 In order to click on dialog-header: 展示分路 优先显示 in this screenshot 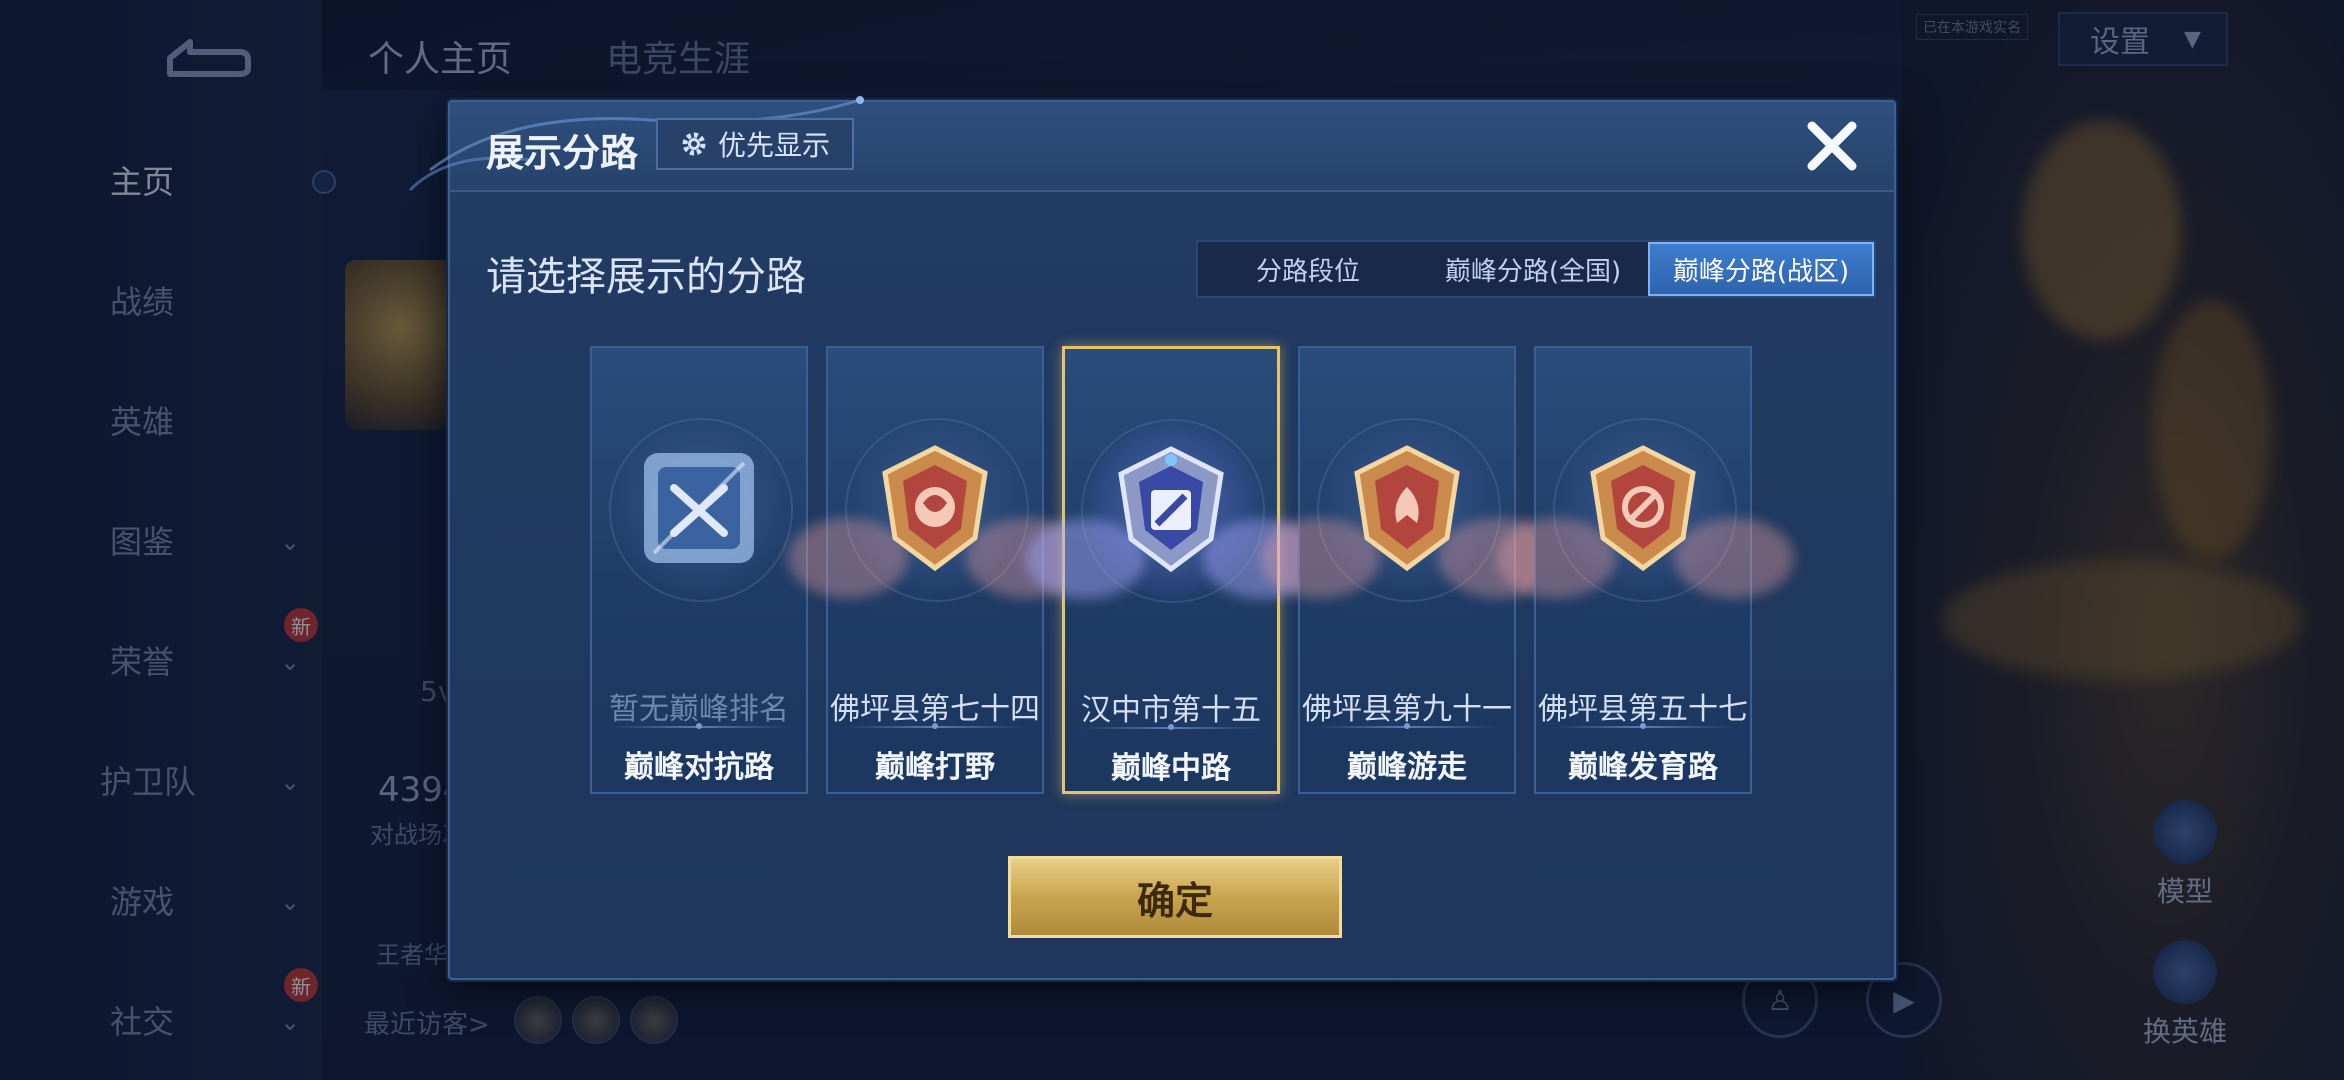, I will do `click(1151, 144)`.